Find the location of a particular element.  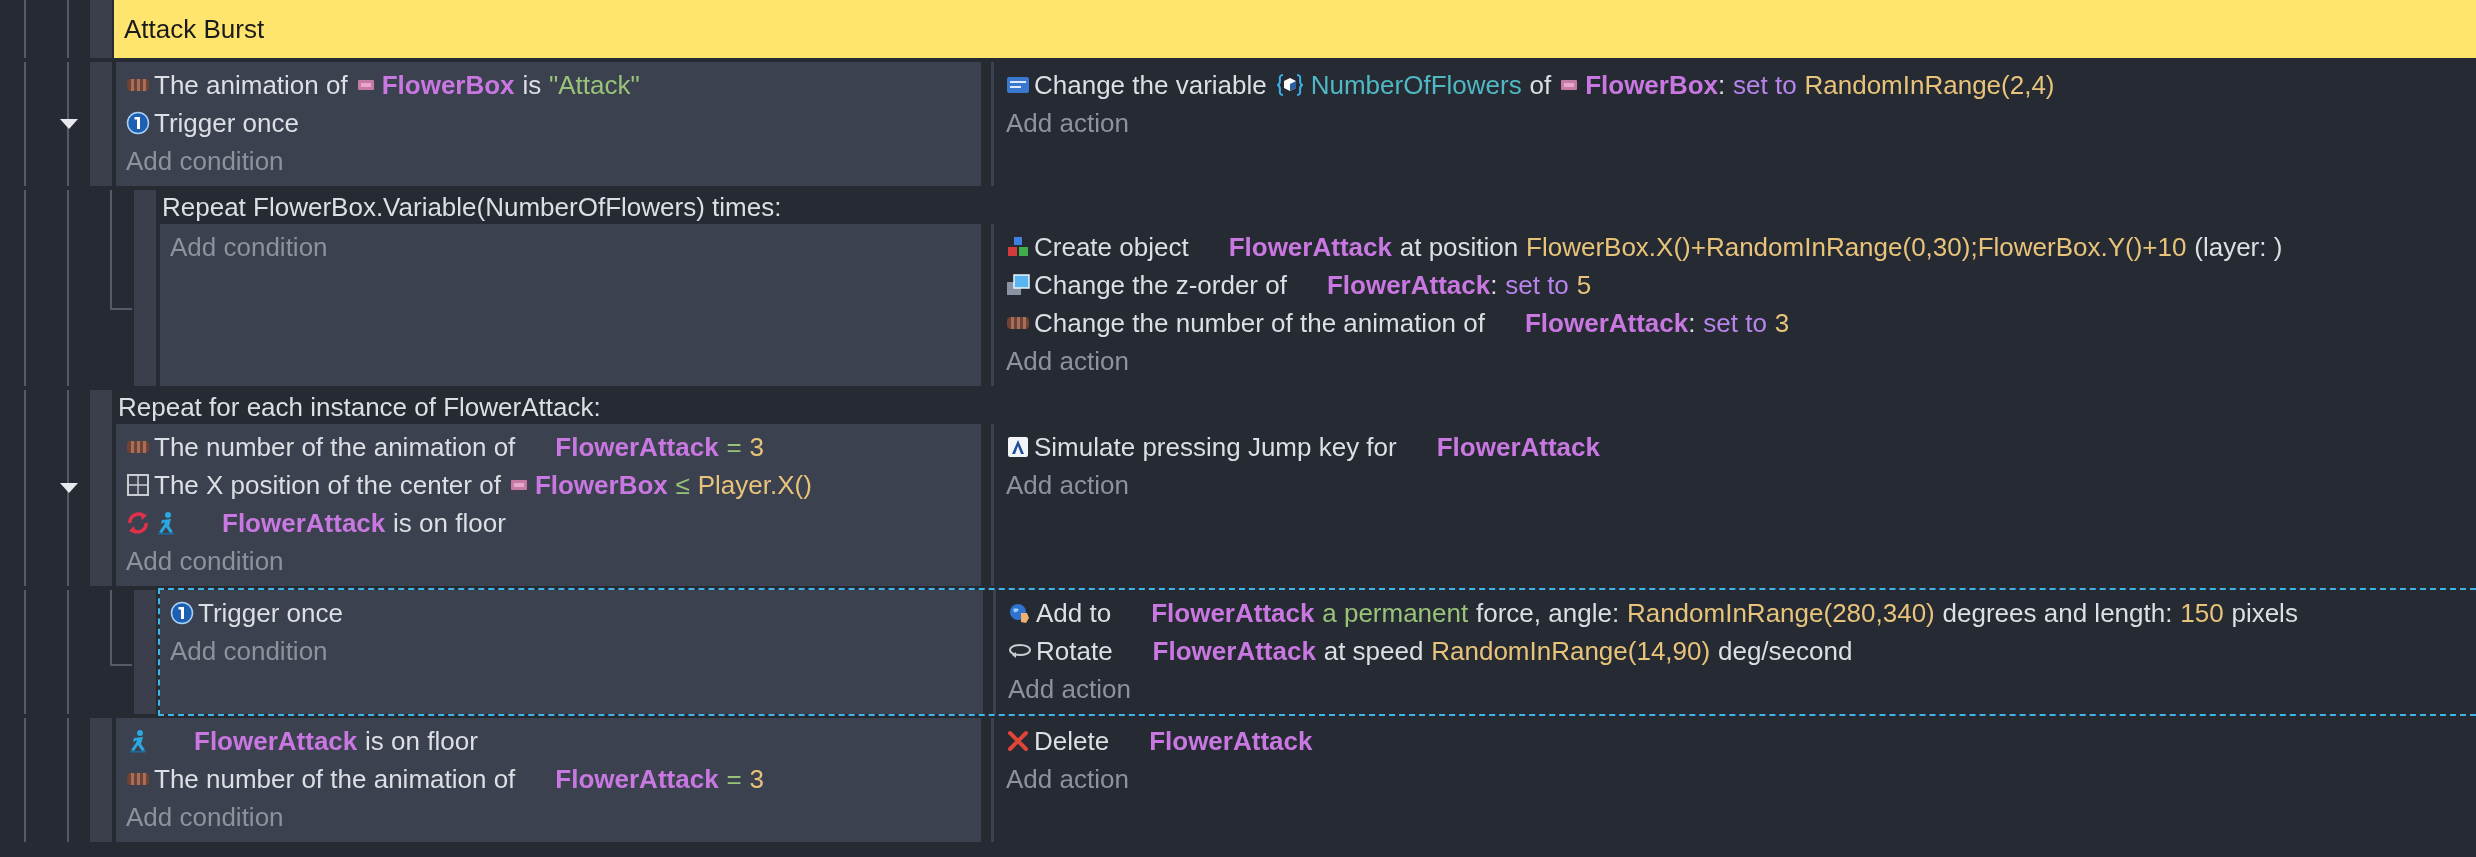

loop-header: Repeat FlowerBox.Variable(NumberOfFlowers) times: is located at coordinates (472, 207).